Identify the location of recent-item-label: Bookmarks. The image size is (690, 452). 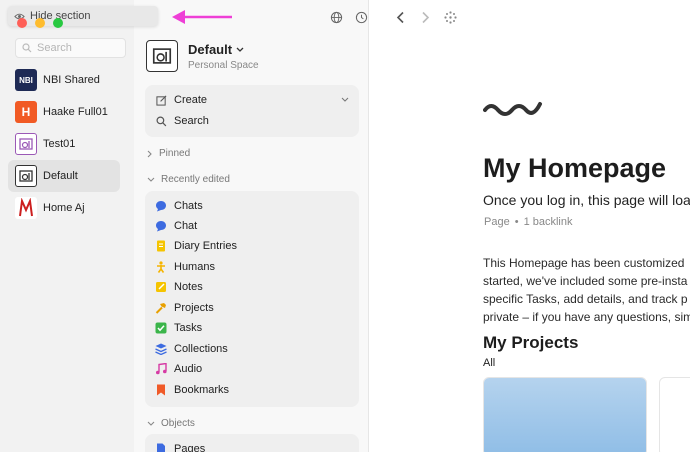
(202, 390).